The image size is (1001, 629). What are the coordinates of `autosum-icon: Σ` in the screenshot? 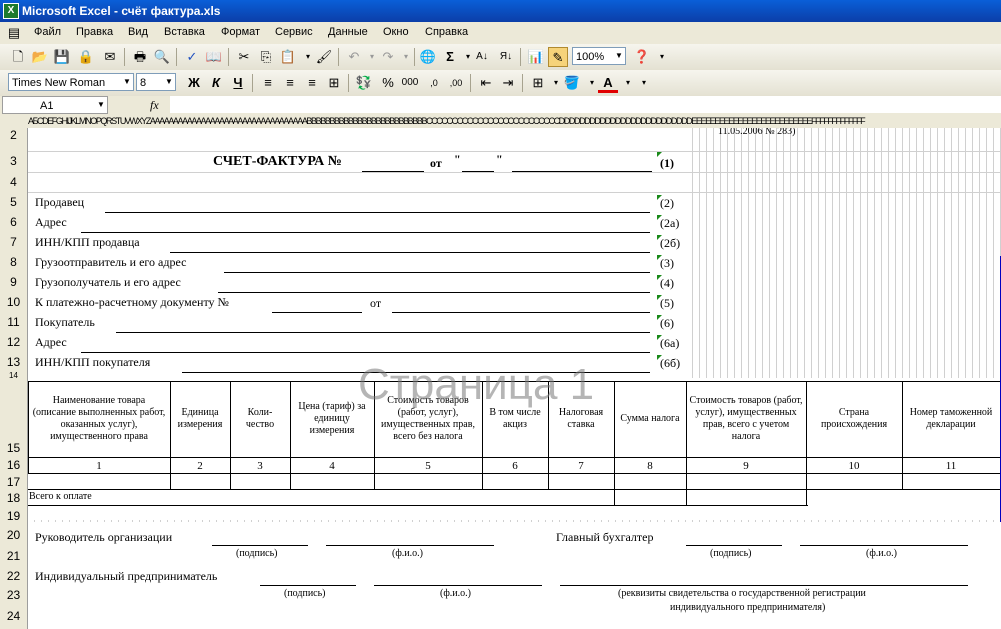 It's located at (450, 57).